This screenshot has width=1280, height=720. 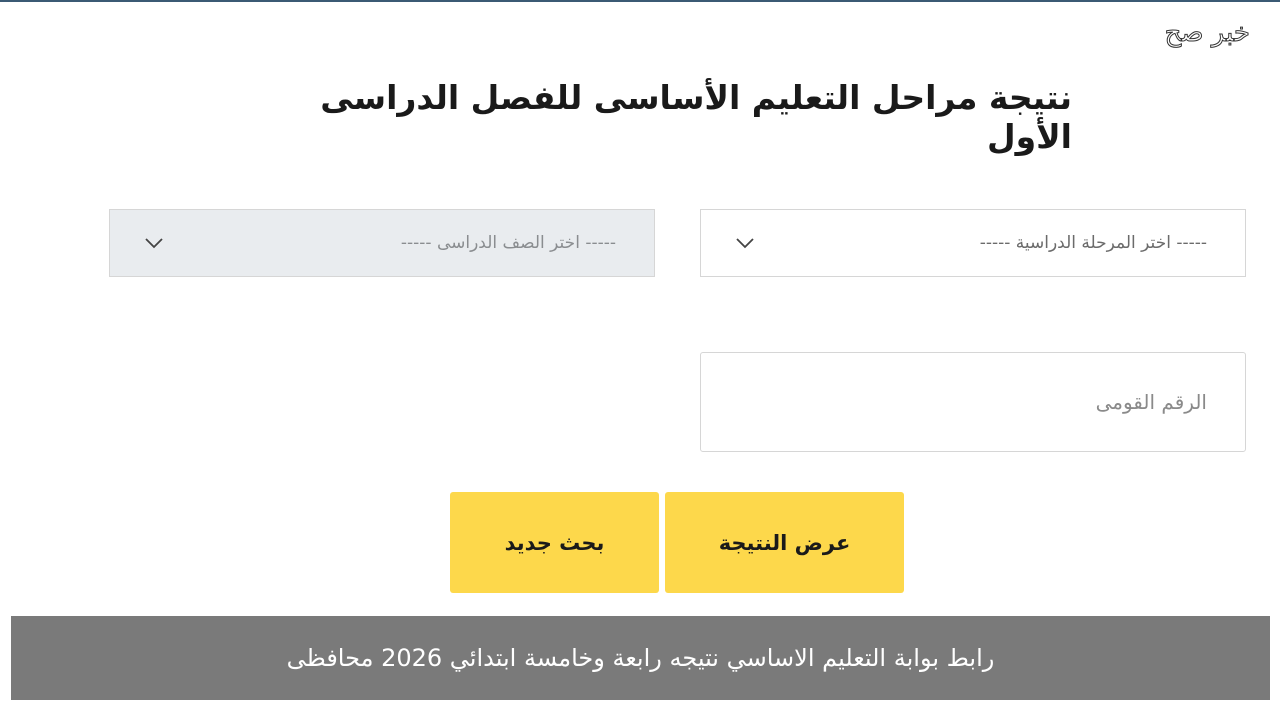 What do you see at coordinates (1093, 243) in the screenshot?
I see `stage-select-value: ----- اختر المرحلة الدراسية -----` at bounding box center [1093, 243].